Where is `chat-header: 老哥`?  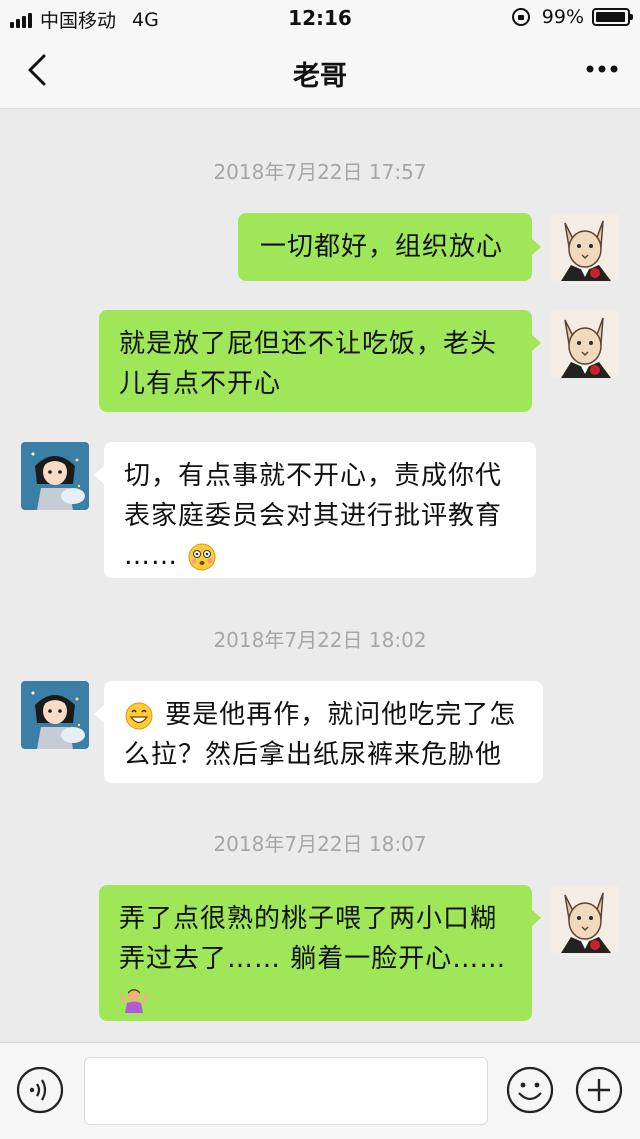
chat-header: 老哥 is located at coordinates (320, 72).